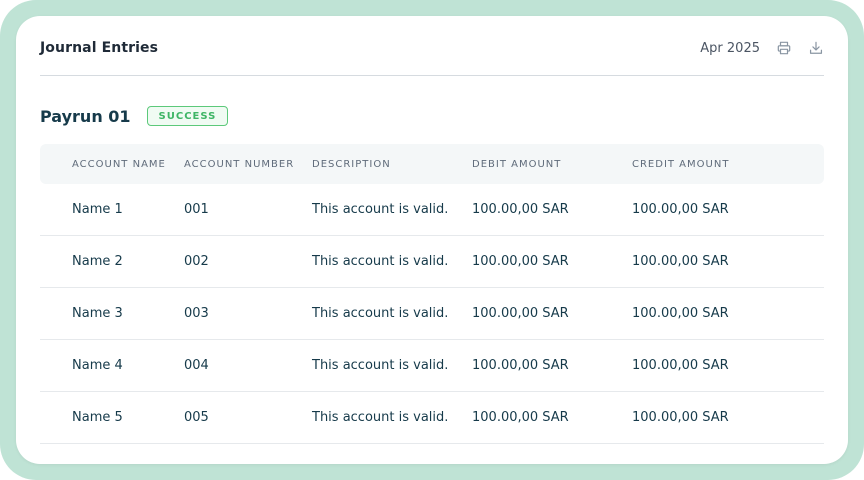 This screenshot has height=480, width=864. Describe the element at coordinates (552, 164) in the screenshot. I see `column-header-debit-amount: DEBIT AMOUNT` at that location.